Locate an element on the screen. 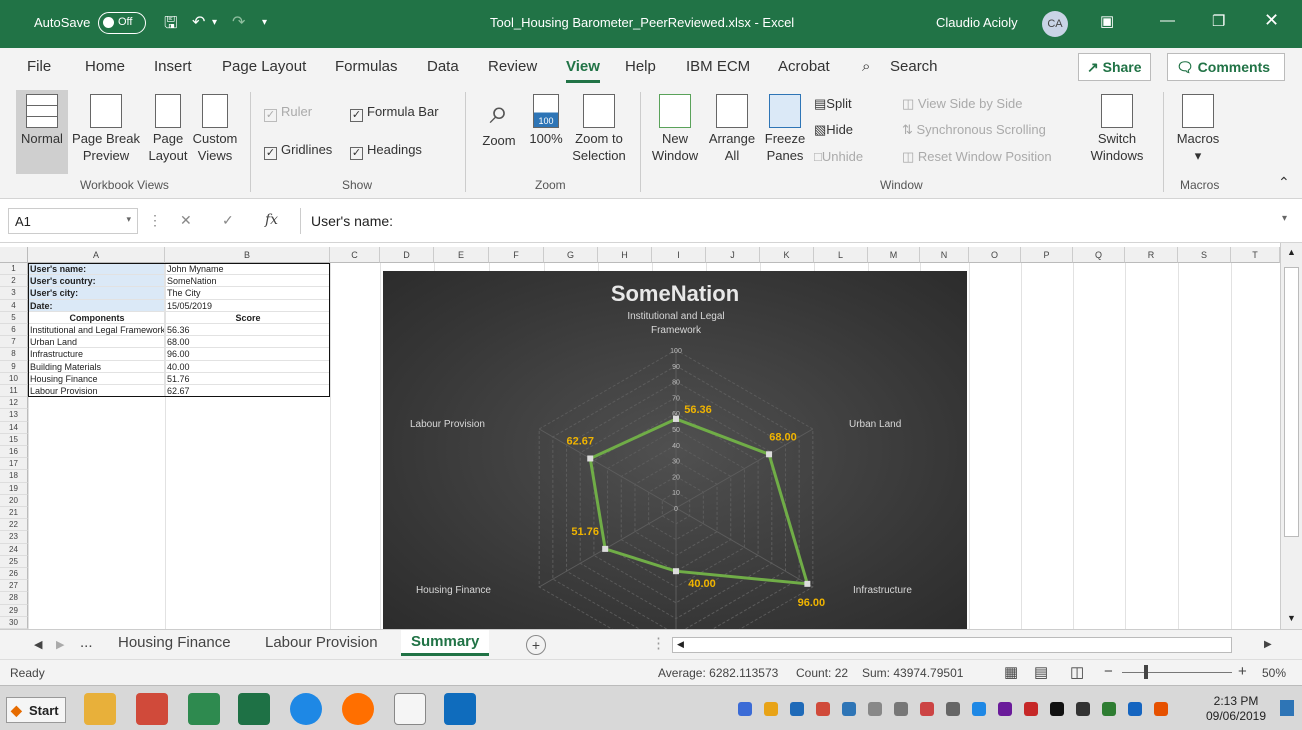 Image resolution: width=1302 pixels, height=730 pixels. excel-icon is located at coordinates (254, 709).